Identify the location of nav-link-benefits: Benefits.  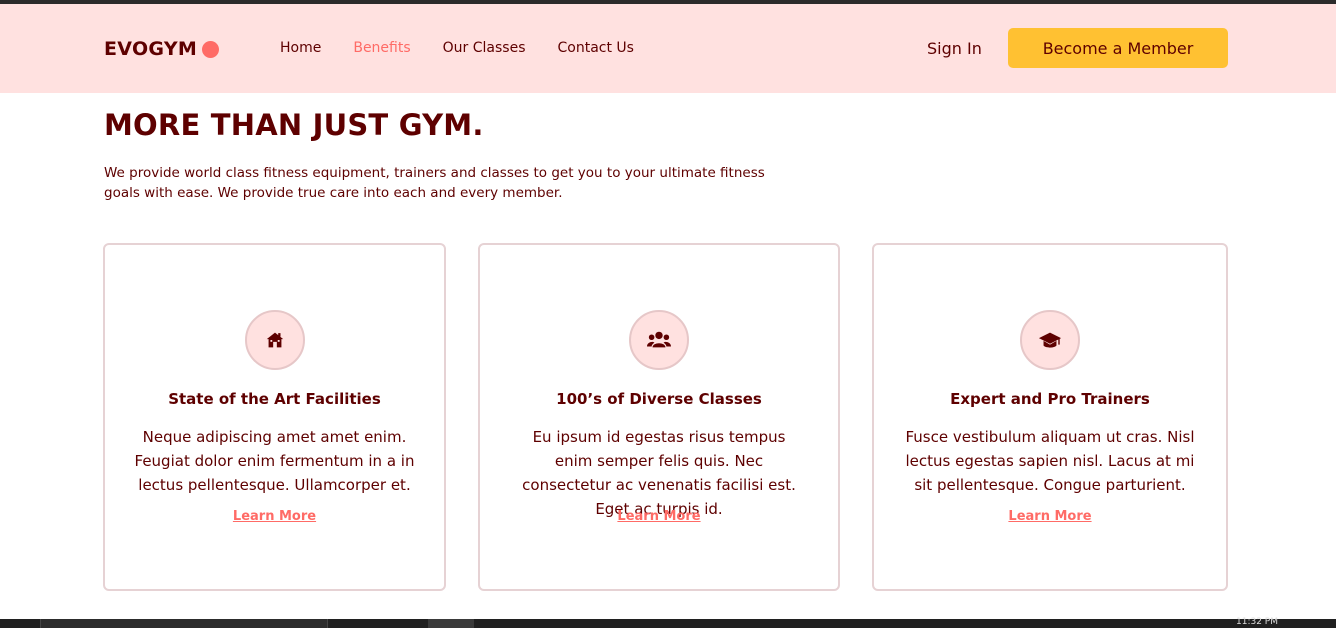
(381, 48).